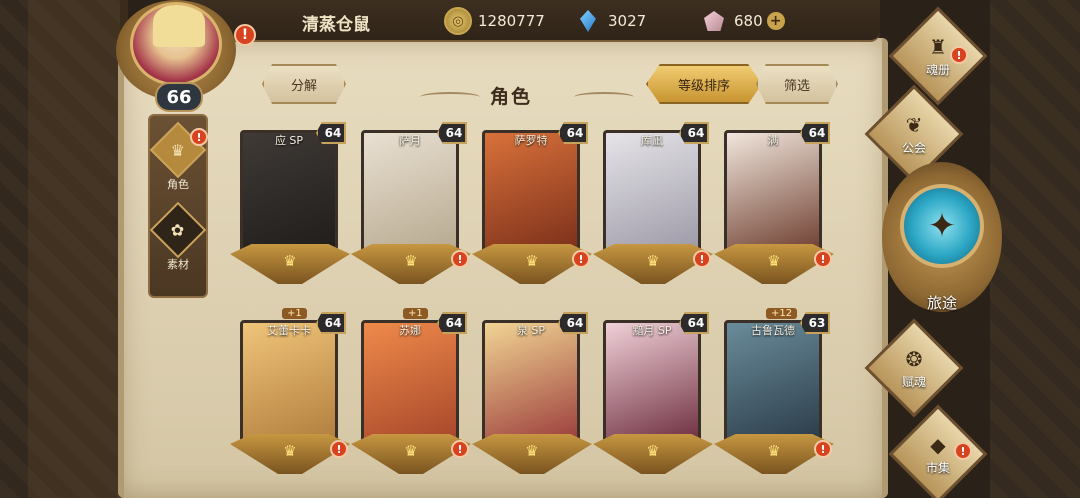 The width and height of the screenshot is (1080, 498). Describe the element at coordinates (938, 444) in the screenshot. I see `market-icon: ◆` at that location.